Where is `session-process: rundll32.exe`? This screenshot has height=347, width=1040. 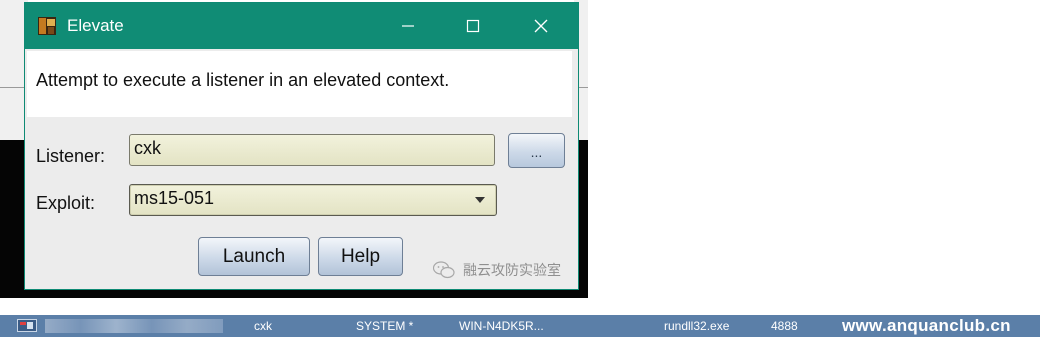
session-process: rundll32.exe is located at coordinates (697, 326).